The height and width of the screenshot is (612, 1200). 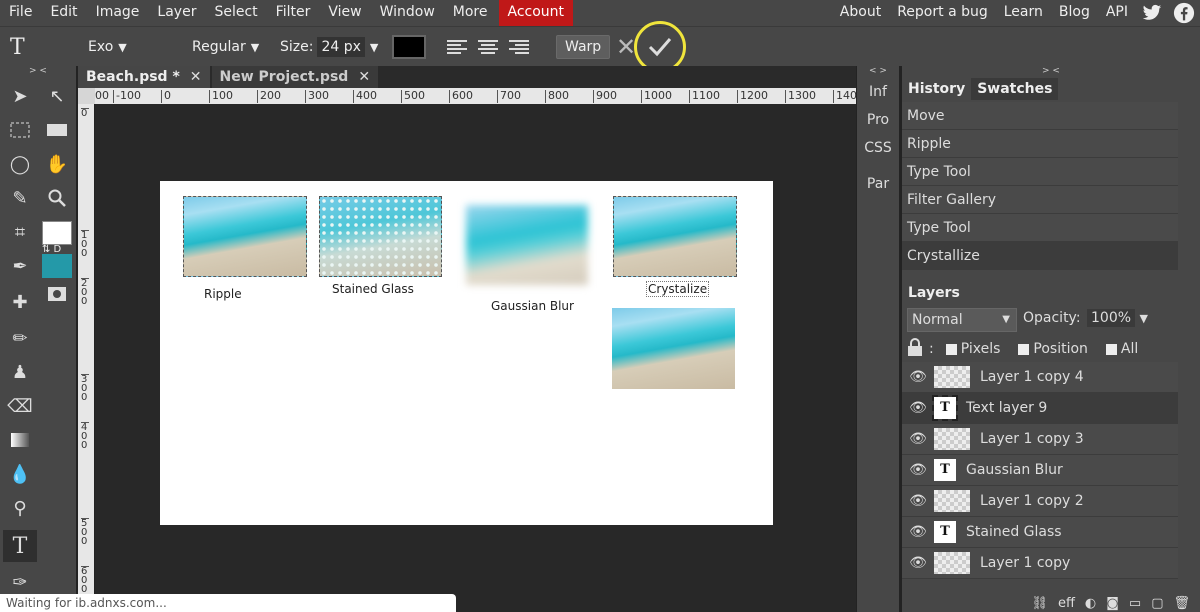 I want to click on font-style-dropdown: Regular ▼, so click(x=225, y=47).